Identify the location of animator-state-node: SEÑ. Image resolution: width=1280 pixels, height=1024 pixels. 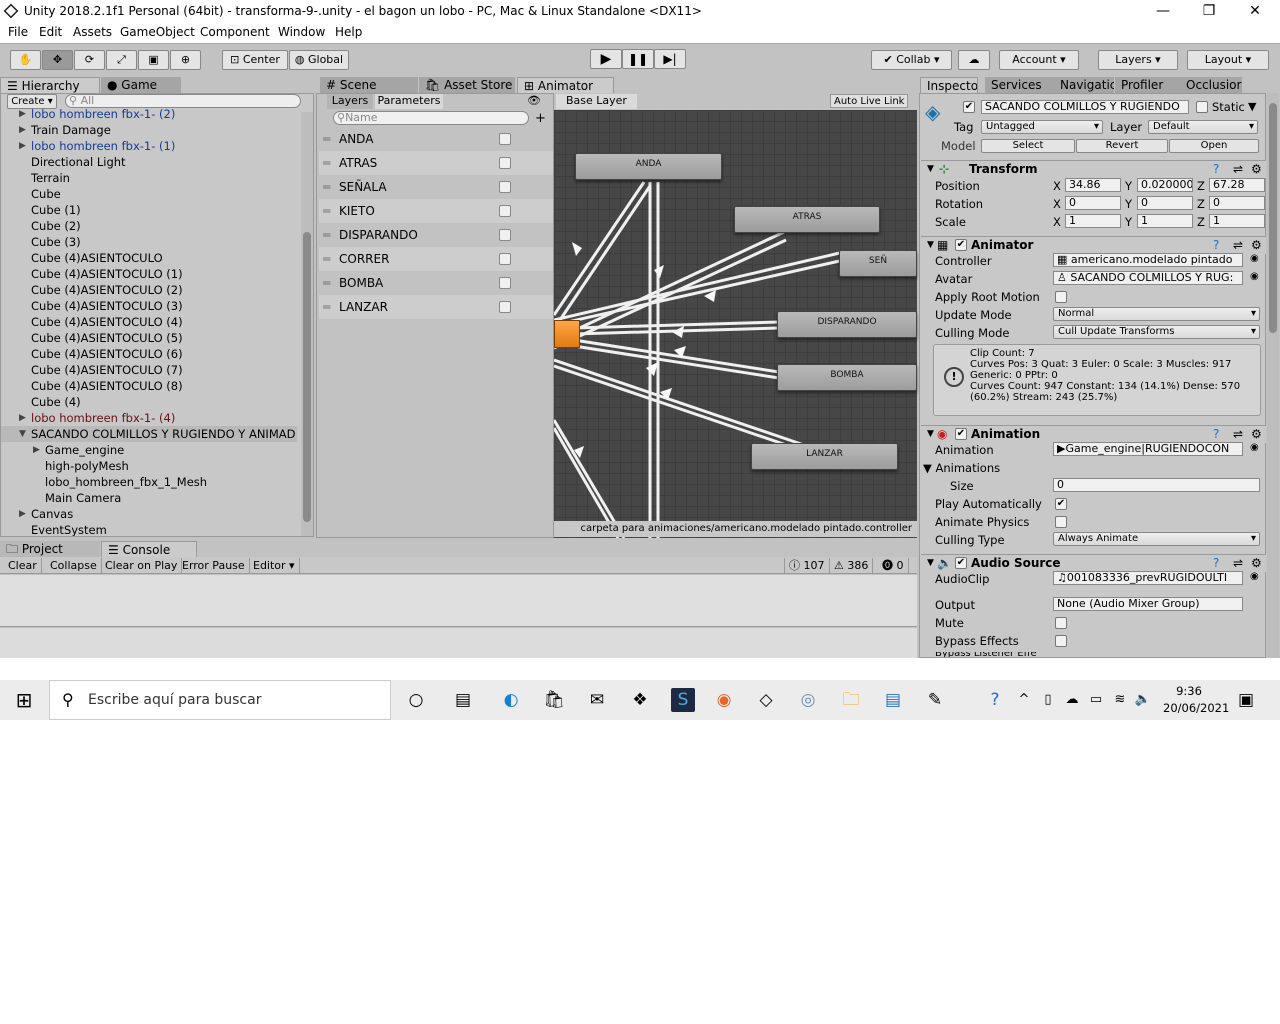
(878, 263).